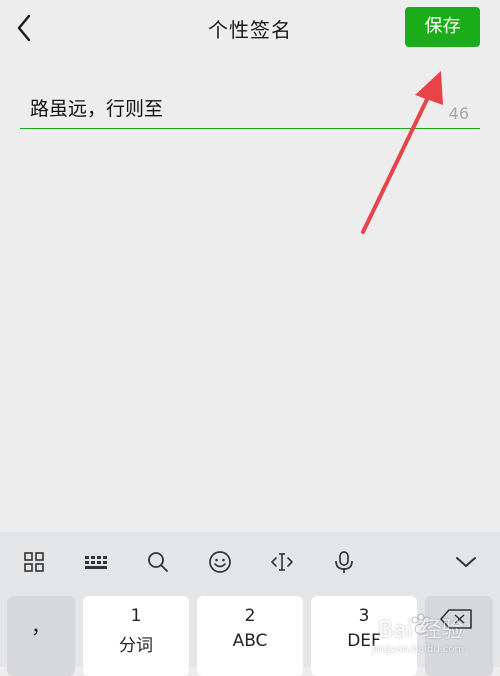  What do you see at coordinates (34, 562) in the screenshot?
I see `grid-icon` at bounding box center [34, 562].